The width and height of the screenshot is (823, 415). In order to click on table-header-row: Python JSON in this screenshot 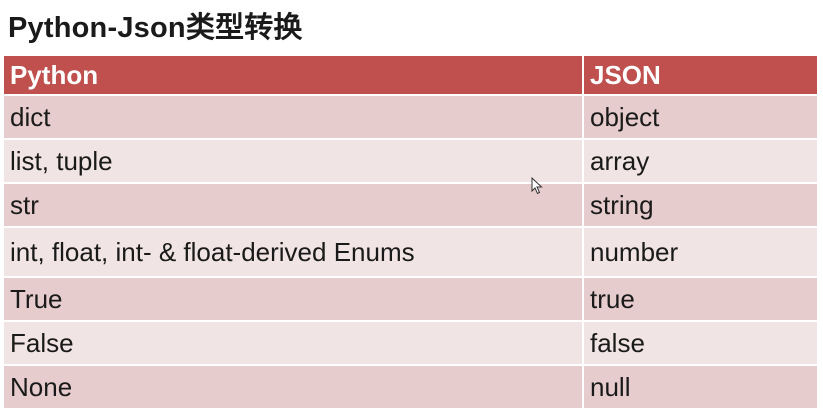, I will do `click(410, 75)`.